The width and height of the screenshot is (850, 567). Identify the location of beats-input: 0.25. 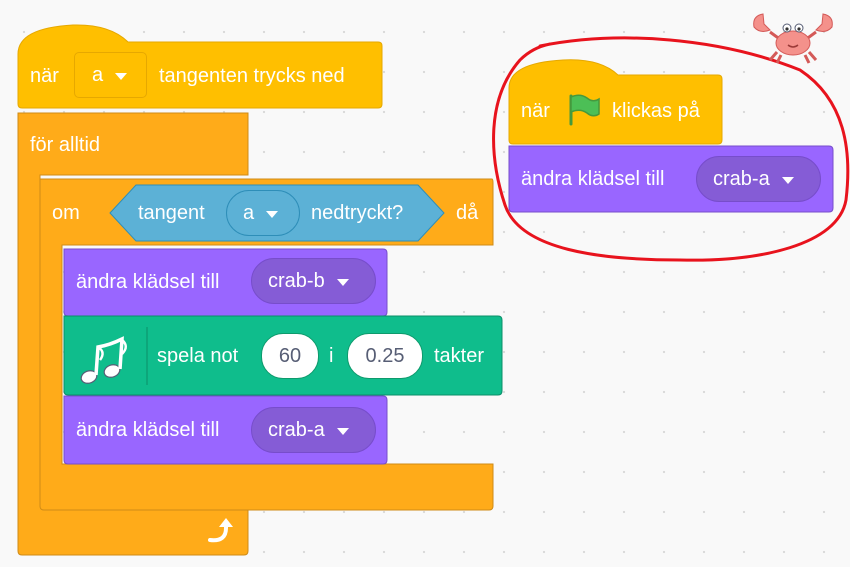
(385, 356).